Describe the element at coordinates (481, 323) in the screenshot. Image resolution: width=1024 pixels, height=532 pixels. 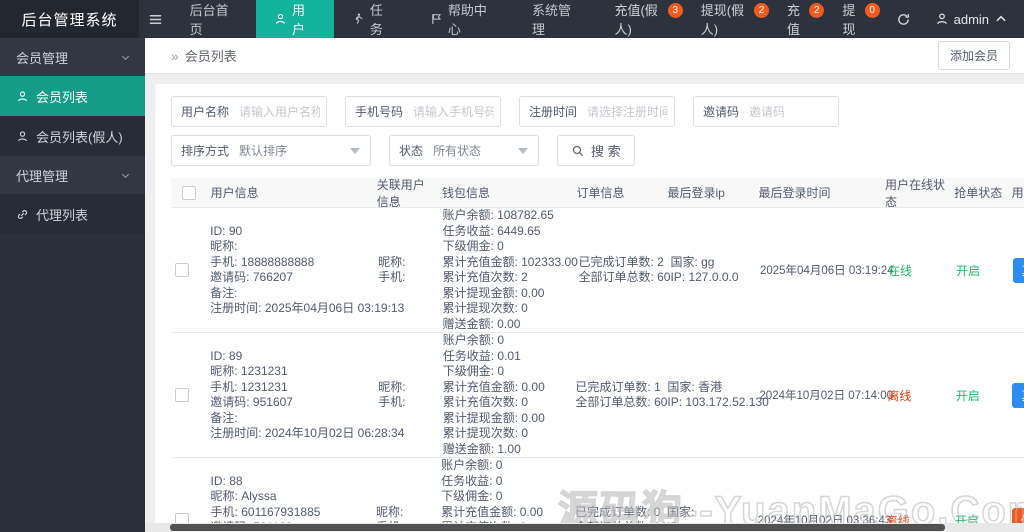
I see `info-line: 赠送金额: 0.00` at that location.